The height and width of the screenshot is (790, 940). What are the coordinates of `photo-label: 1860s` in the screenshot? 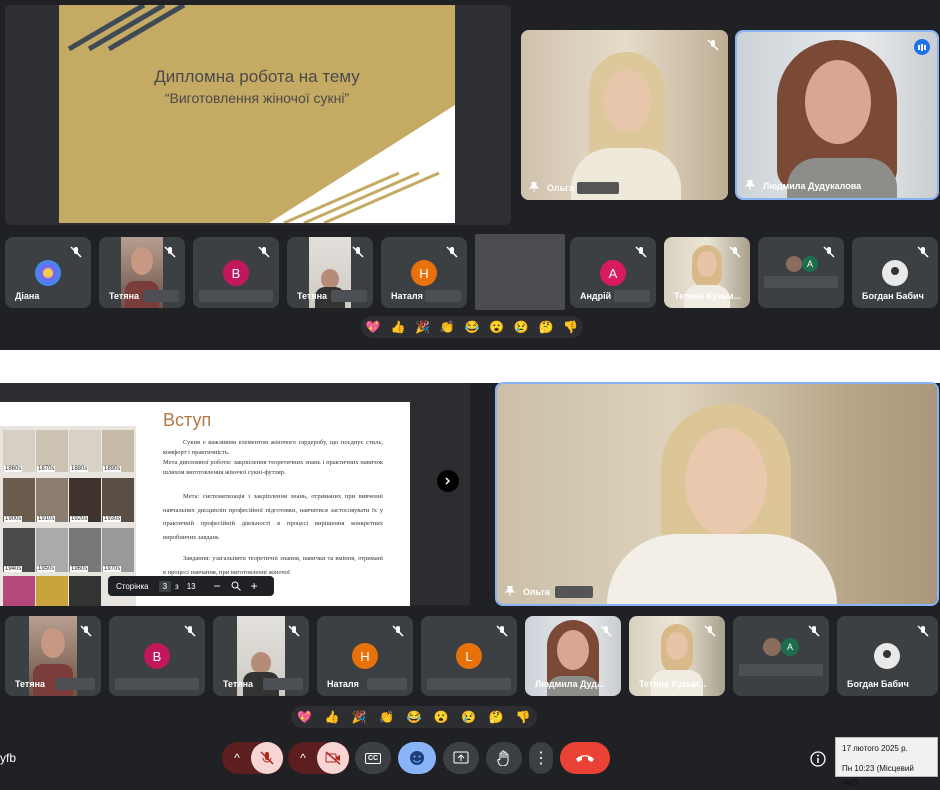 It's located at (13, 469).